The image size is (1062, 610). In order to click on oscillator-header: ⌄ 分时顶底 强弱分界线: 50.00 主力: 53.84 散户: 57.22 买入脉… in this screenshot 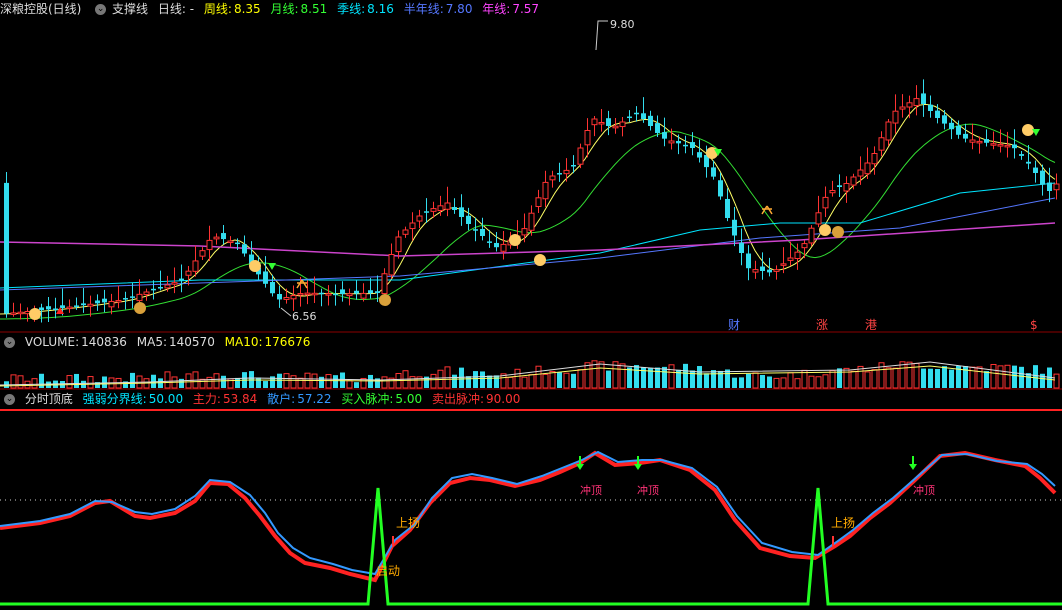, I will do `click(531, 399)`.